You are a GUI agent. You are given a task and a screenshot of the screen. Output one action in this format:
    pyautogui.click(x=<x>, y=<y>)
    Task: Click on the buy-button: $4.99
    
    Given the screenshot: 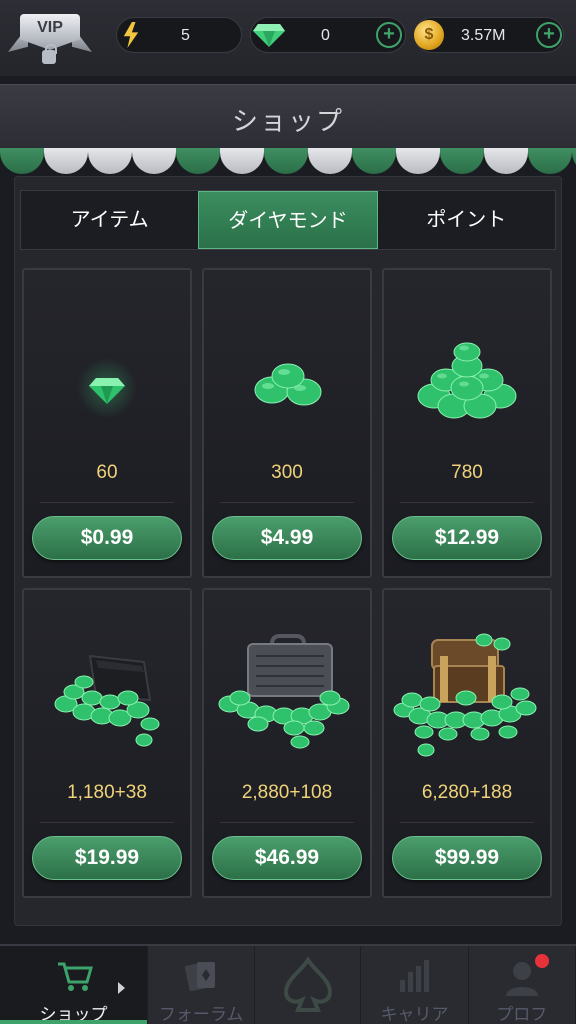 What is the action you would take?
    pyautogui.click(x=287, y=538)
    